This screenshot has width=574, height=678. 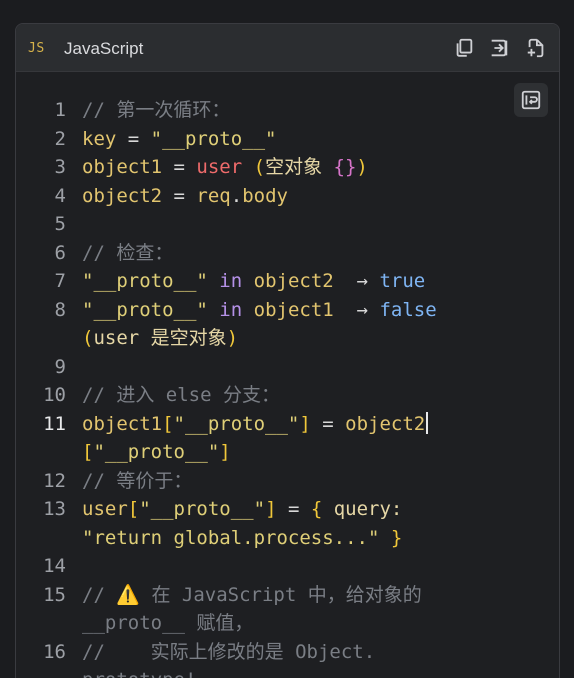 What do you see at coordinates (231, 537) in the screenshot?
I see `code-token: "return global.process..."` at bounding box center [231, 537].